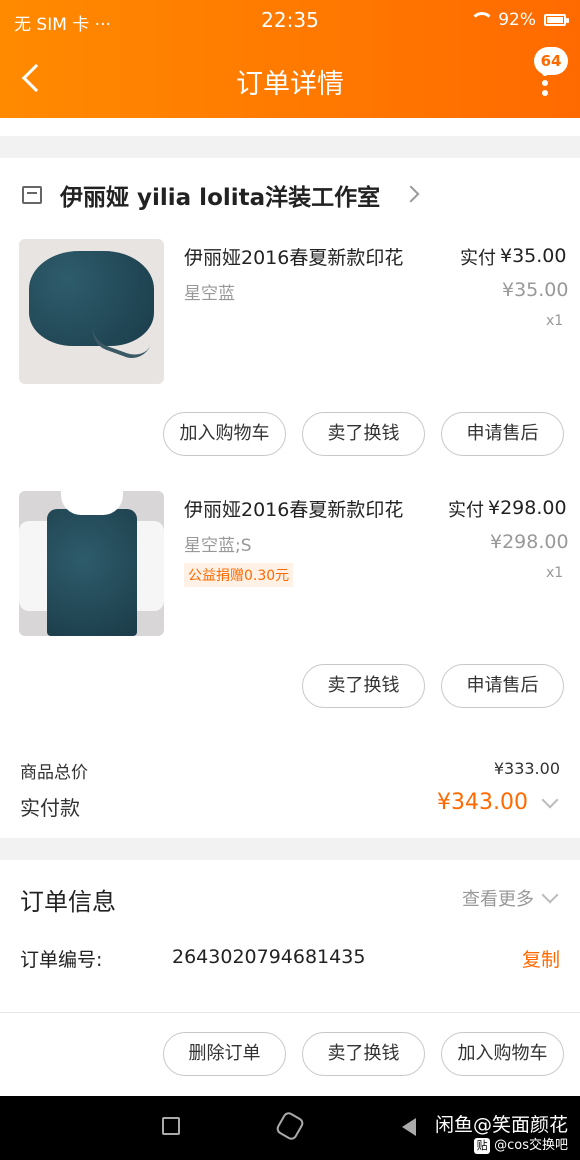 This screenshot has height=1160, width=580. What do you see at coordinates (220, 195) in the screenshot?
I see `store-name: 伊丽娅 yilia lolita洋装工作室` at bounding box center [220, 195].